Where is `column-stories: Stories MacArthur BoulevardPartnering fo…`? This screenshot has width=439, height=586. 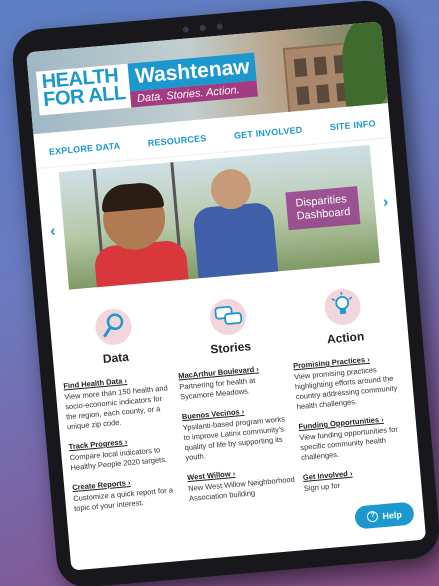 column-stories: Stories MacArthur BoulevardPartnering fo… is located at coordinates (235, 404).